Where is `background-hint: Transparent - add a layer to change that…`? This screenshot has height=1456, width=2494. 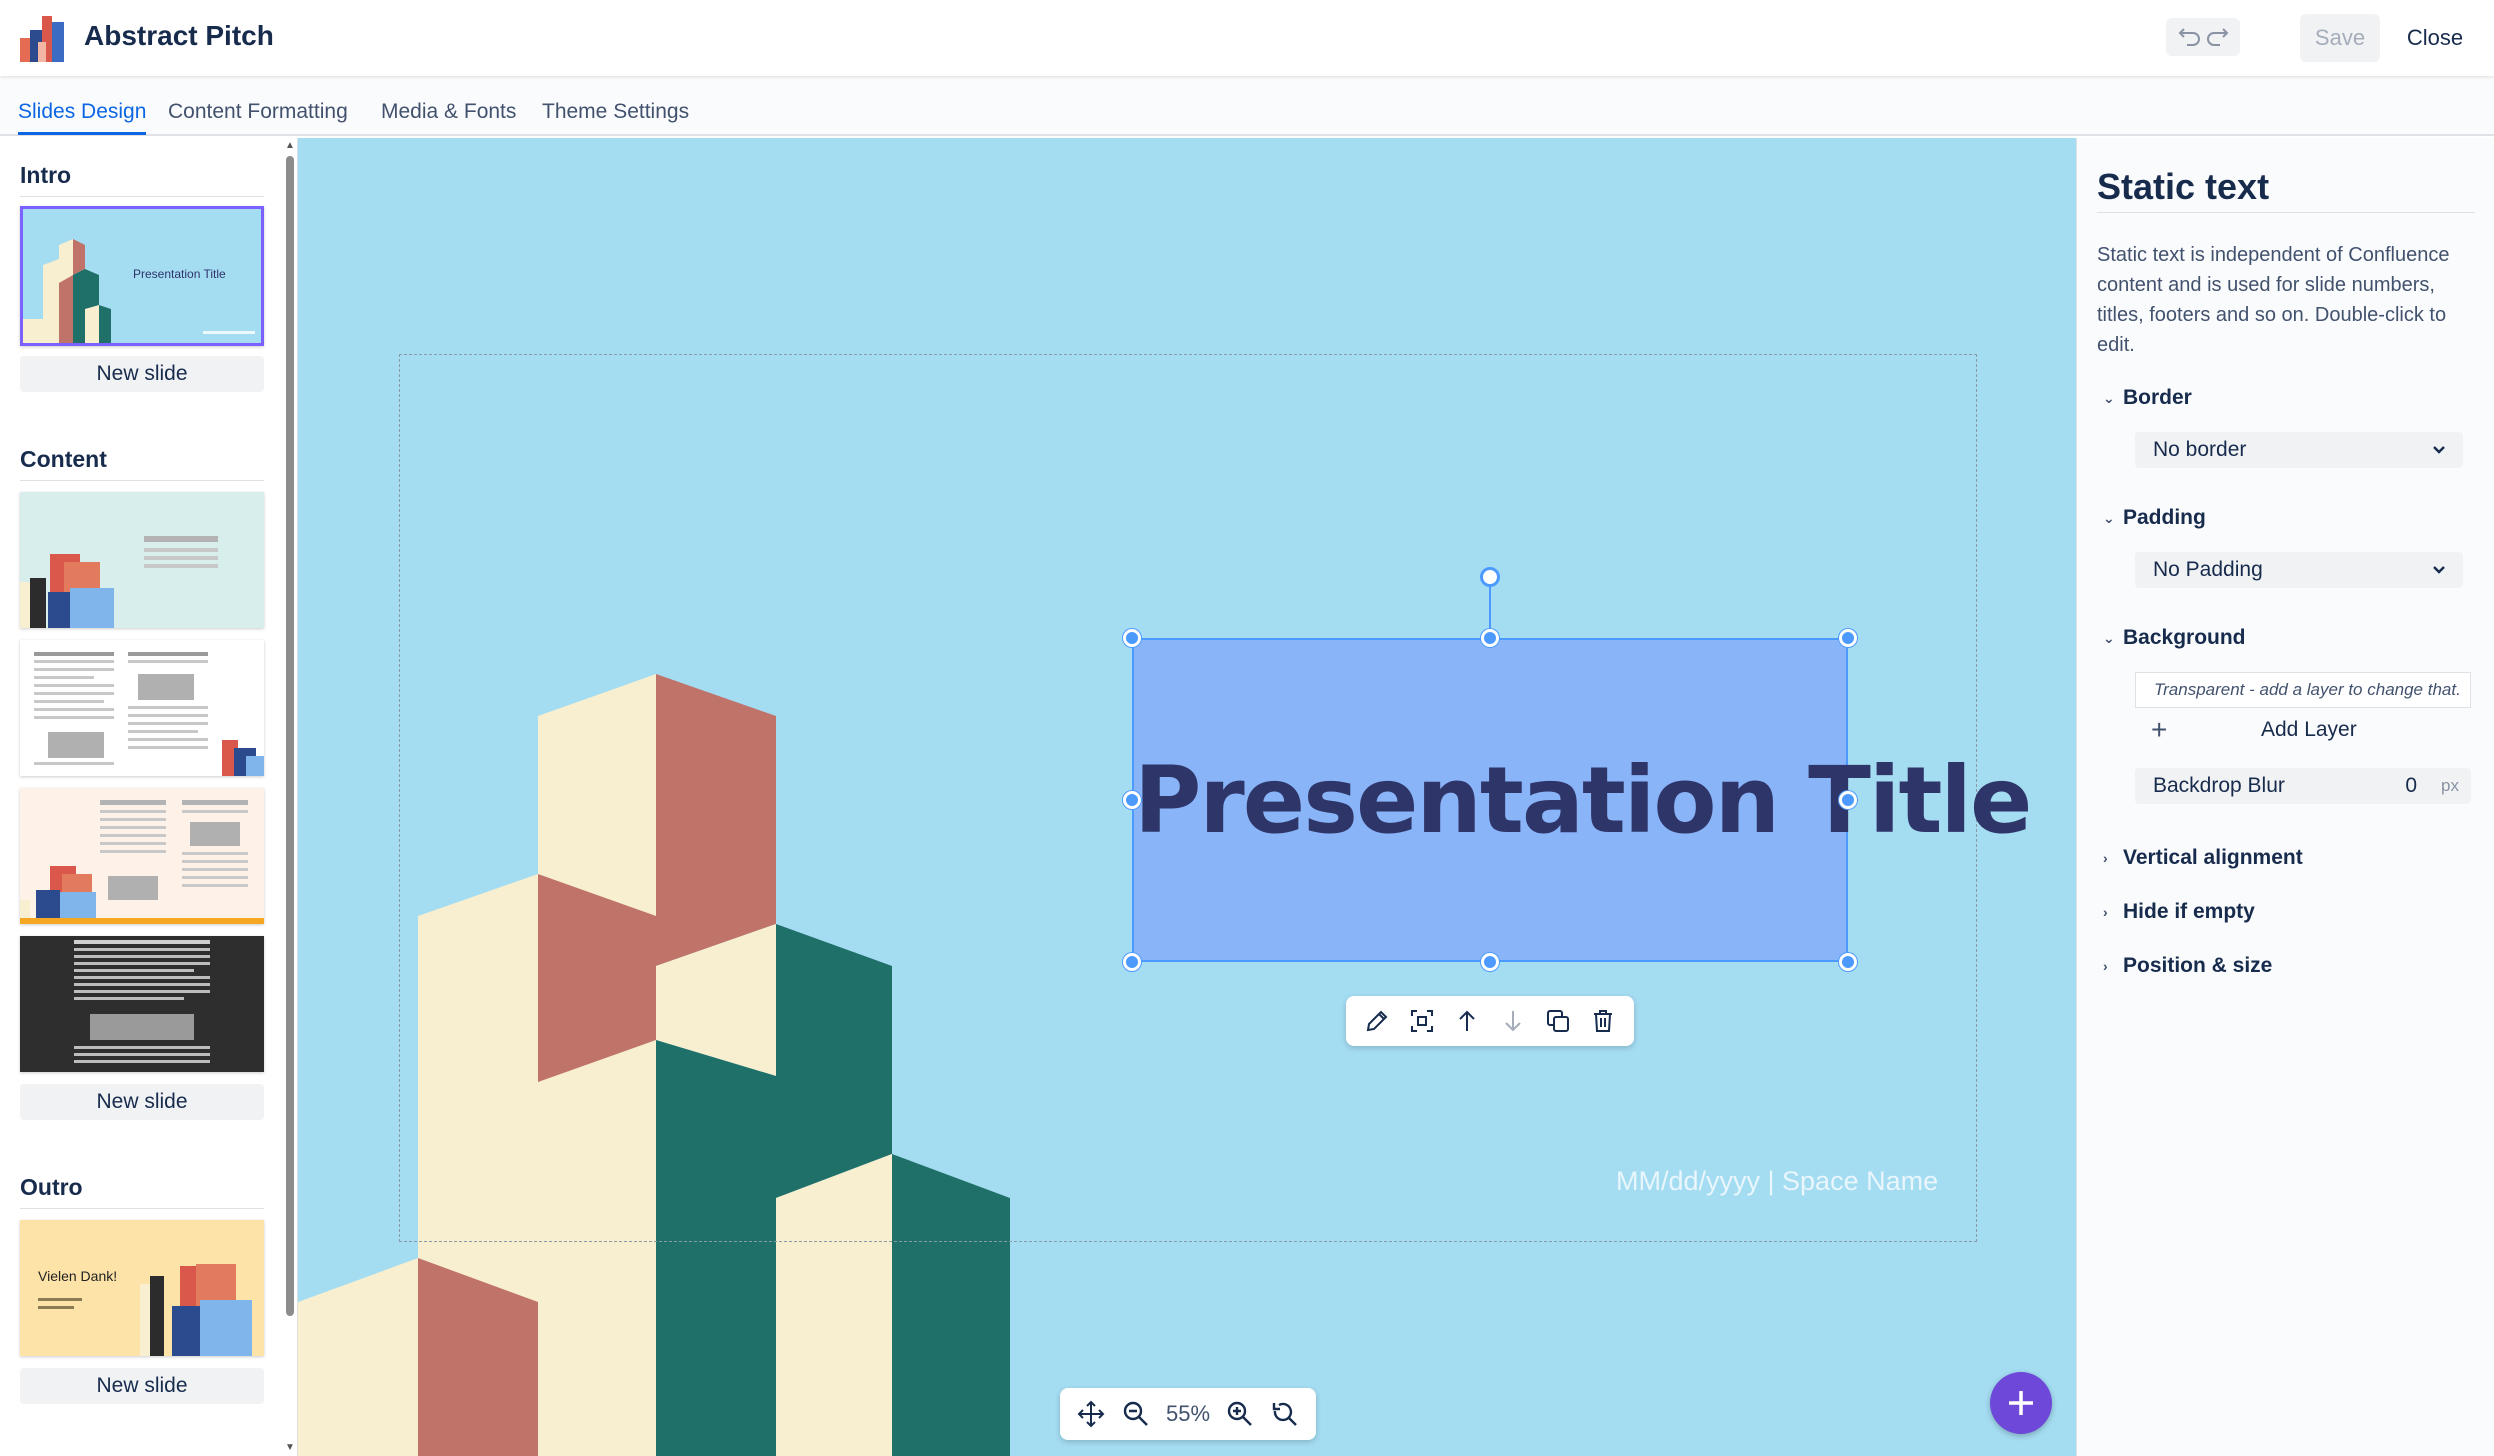 background-hint: Transparent - add a layer to change that… is located at coordinates (2303, 690).